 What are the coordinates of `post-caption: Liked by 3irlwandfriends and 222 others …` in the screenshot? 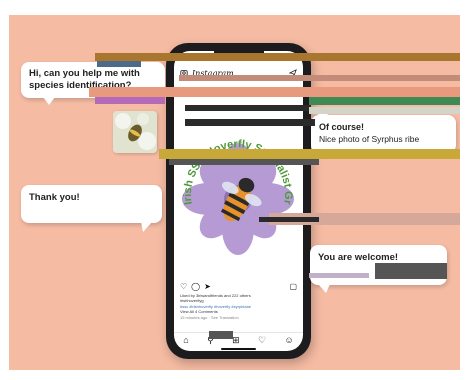 It's located at (238, 306).